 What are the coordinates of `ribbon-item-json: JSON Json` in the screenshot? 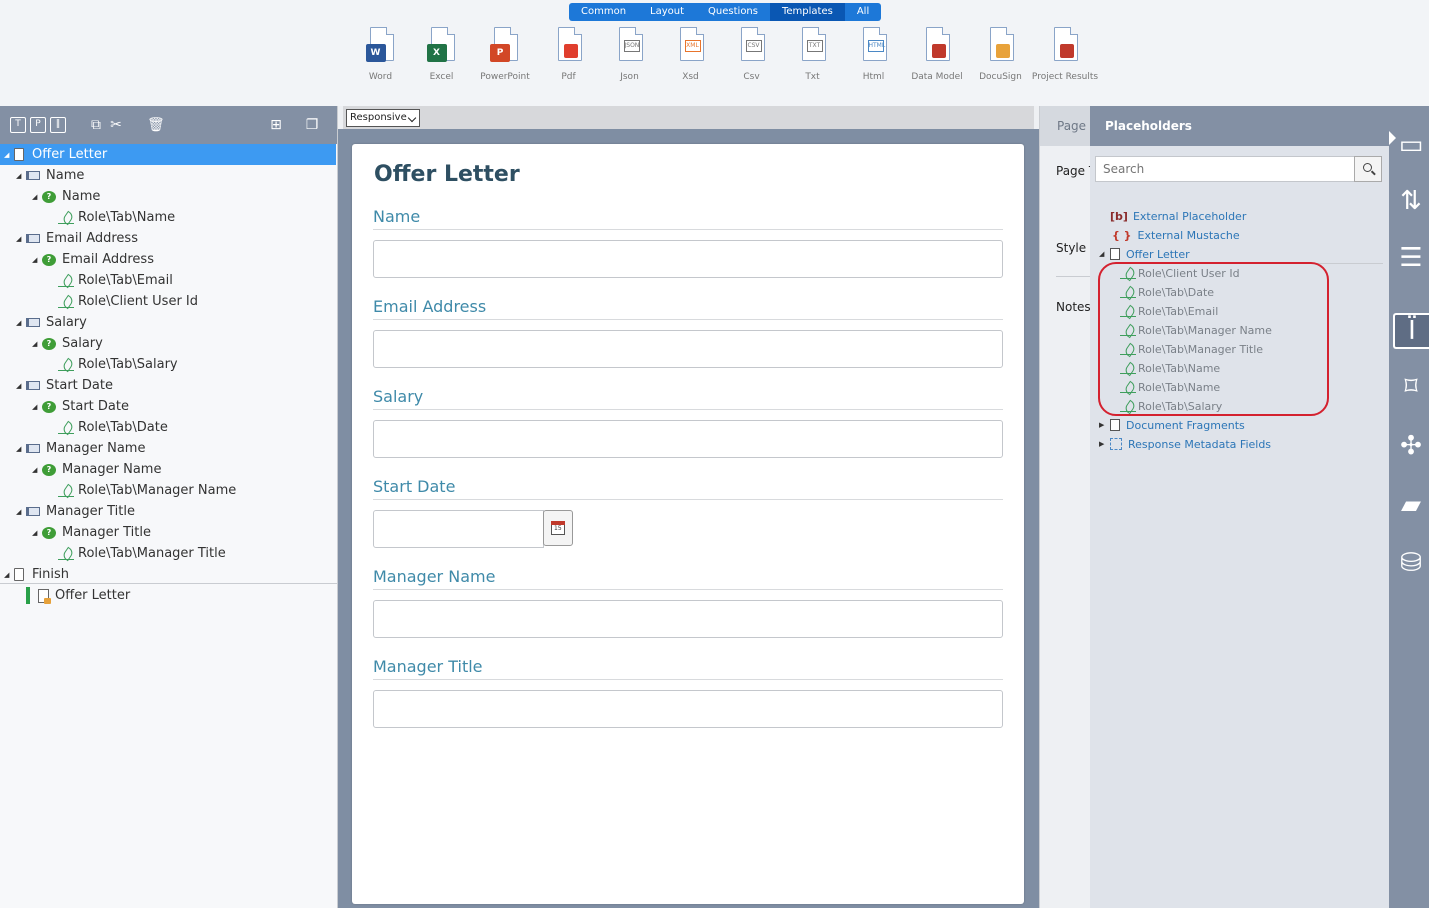 It's located at (629, 58).